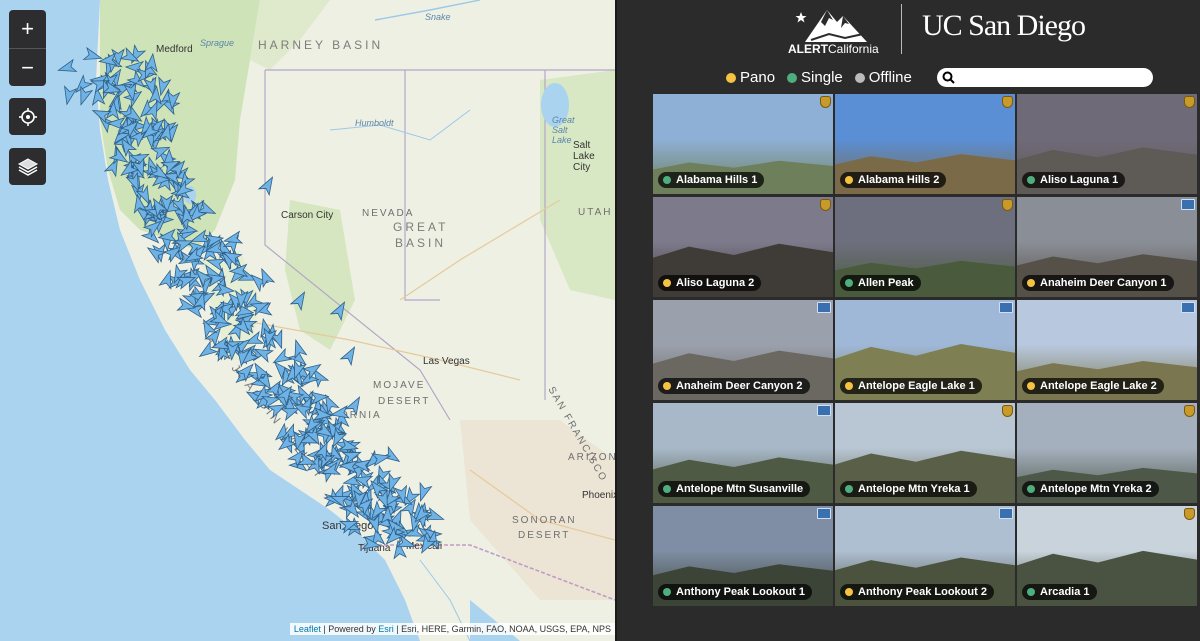 Image resolution: width=1200 pixels, height=641 pixels. I want to click on ucsd-logo: UC San Diego, so click(1004, 25).